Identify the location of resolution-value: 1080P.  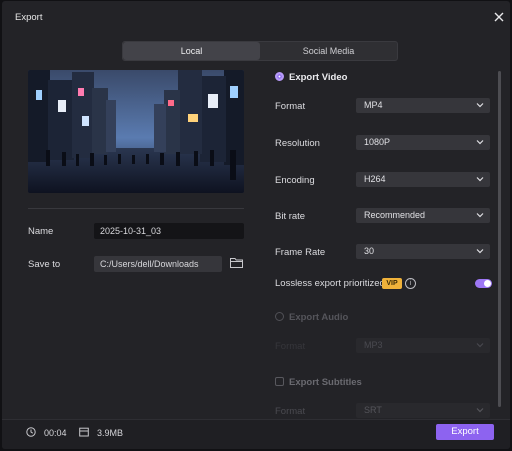
(377, 142).